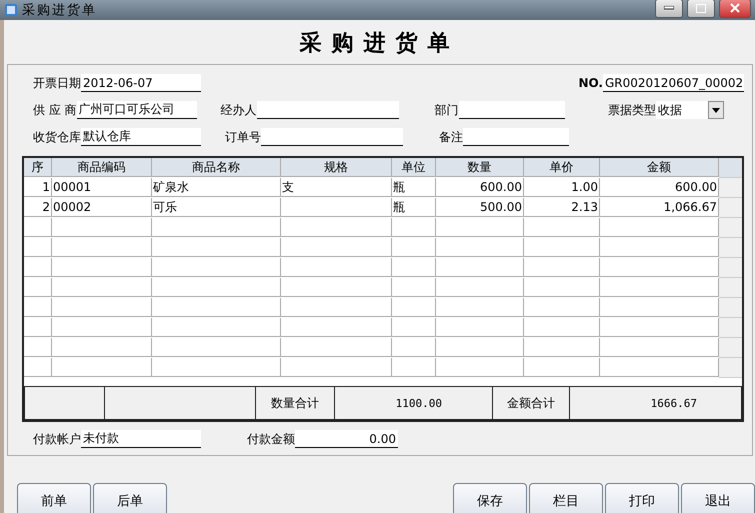 Image resolution: width=755 pixels, height=513 pixels. Describe the element at coordinates (450, 137) in the screenshot. I see `field-label: 备注` at that location.